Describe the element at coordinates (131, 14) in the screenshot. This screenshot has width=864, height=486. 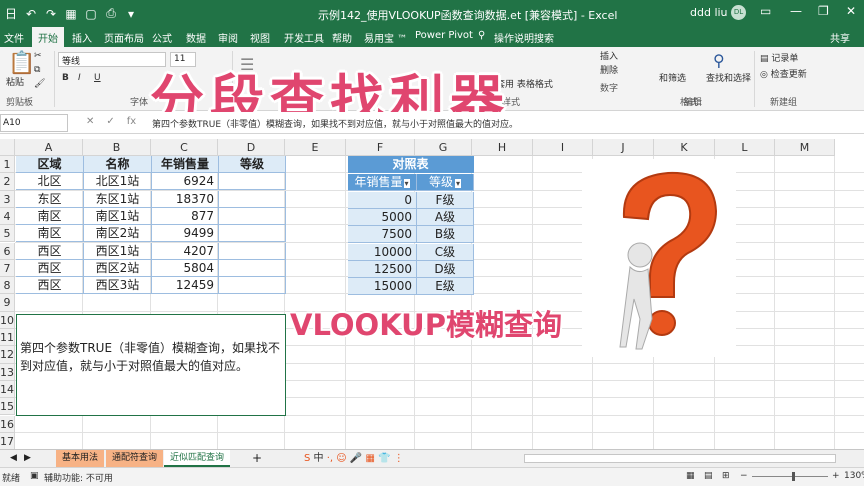
I see `customize-icon: ▾` at that location.